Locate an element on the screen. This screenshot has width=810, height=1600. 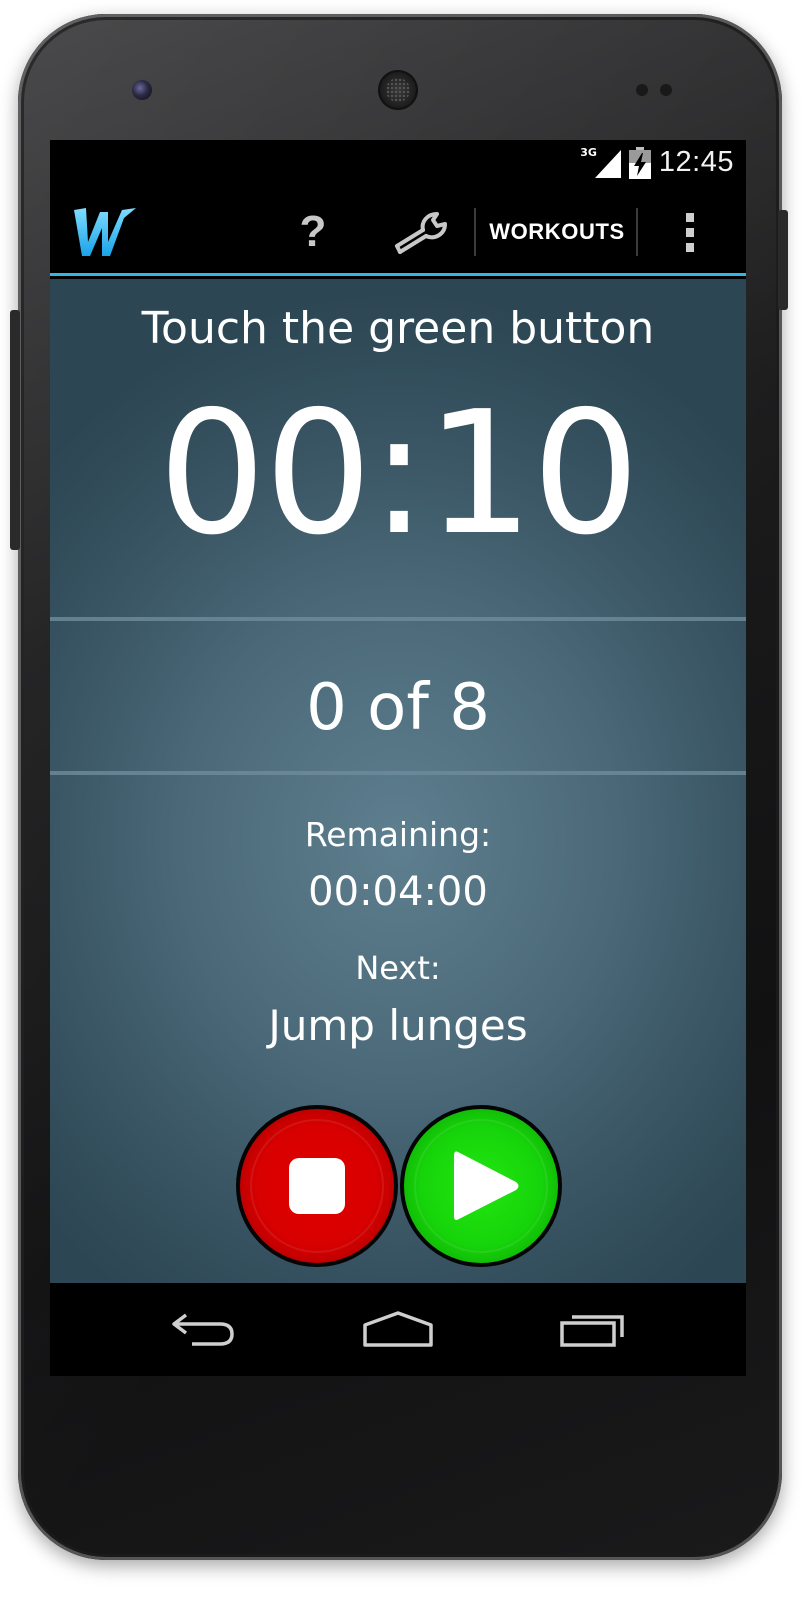
button-ring is located at coordinates (481, 1186).